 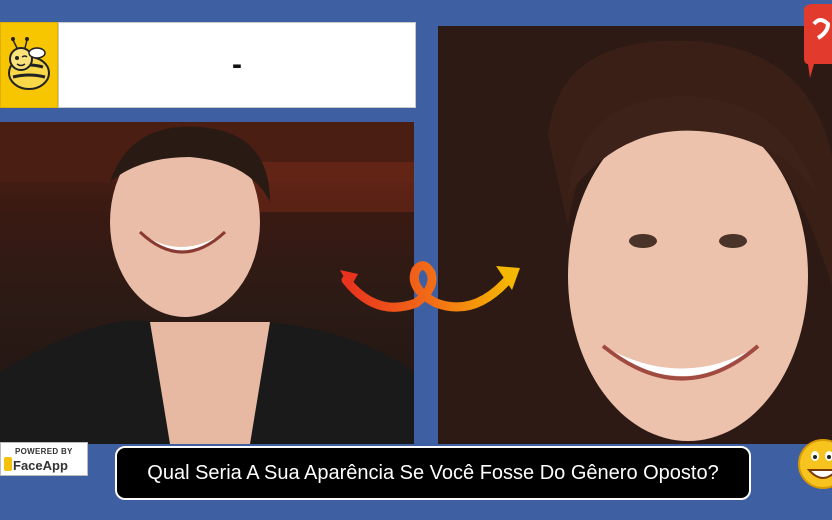 I want to click on bee-mascot-icon, so click(x=29, y=63).